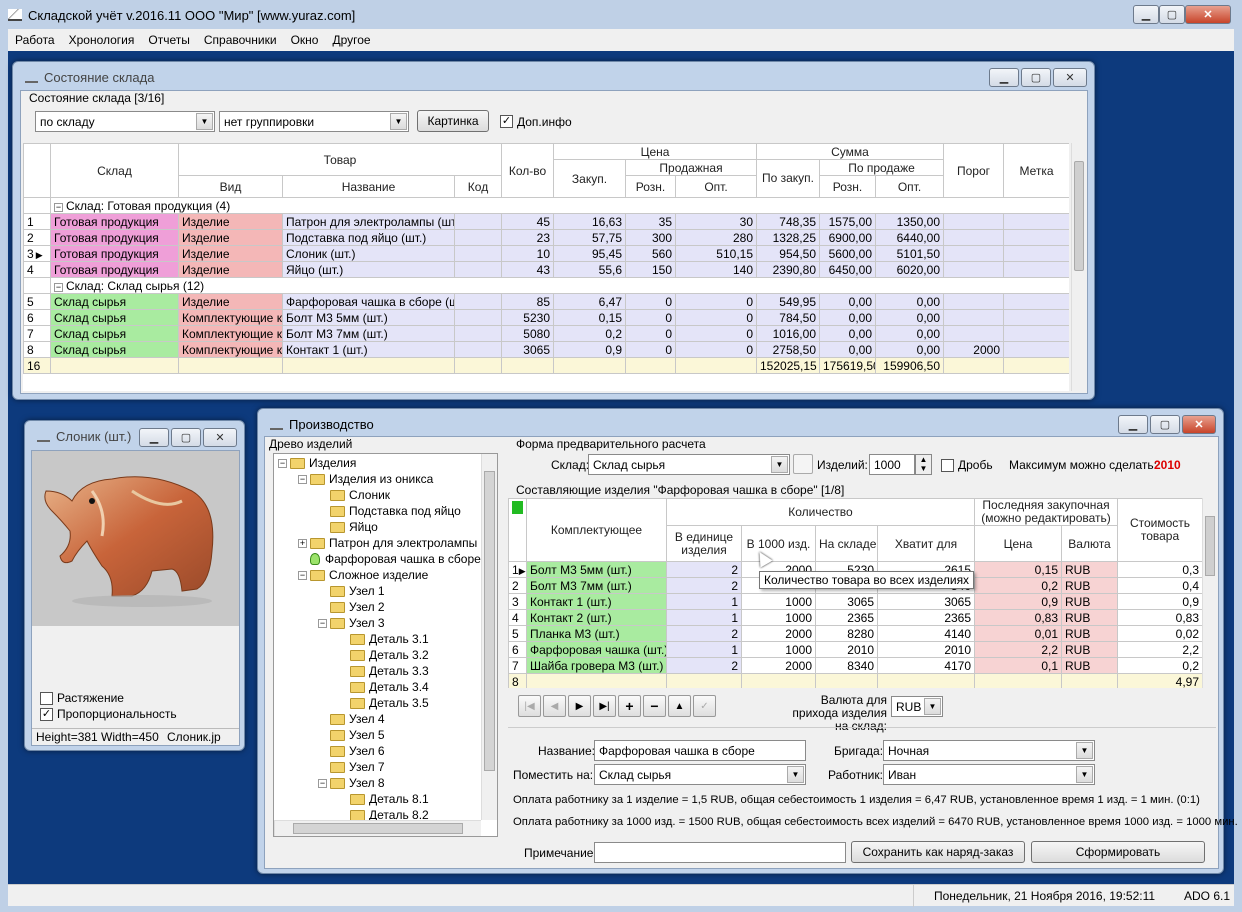  Describe the element at coordinates (351, 607) in the screenshot. I see `tree-item: Узел 2` at that location.